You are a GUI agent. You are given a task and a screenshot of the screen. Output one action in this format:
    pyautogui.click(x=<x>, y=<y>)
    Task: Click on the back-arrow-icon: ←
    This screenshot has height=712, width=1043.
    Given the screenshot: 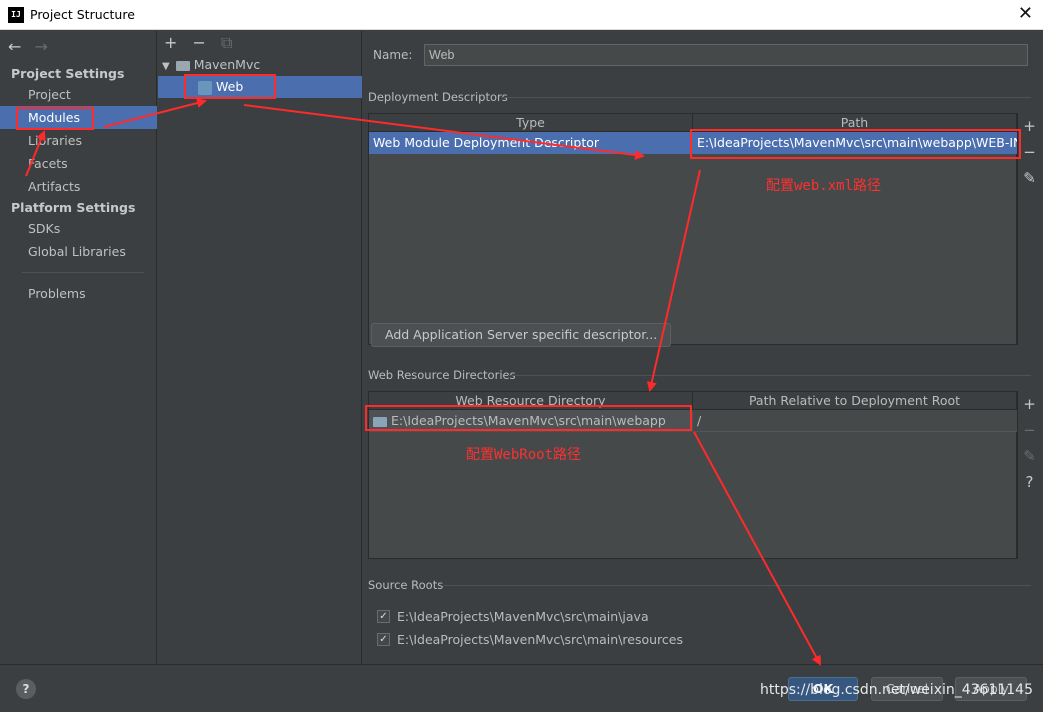 What is the action you would take?
    pyautogui.click(x=14, y=46)
    